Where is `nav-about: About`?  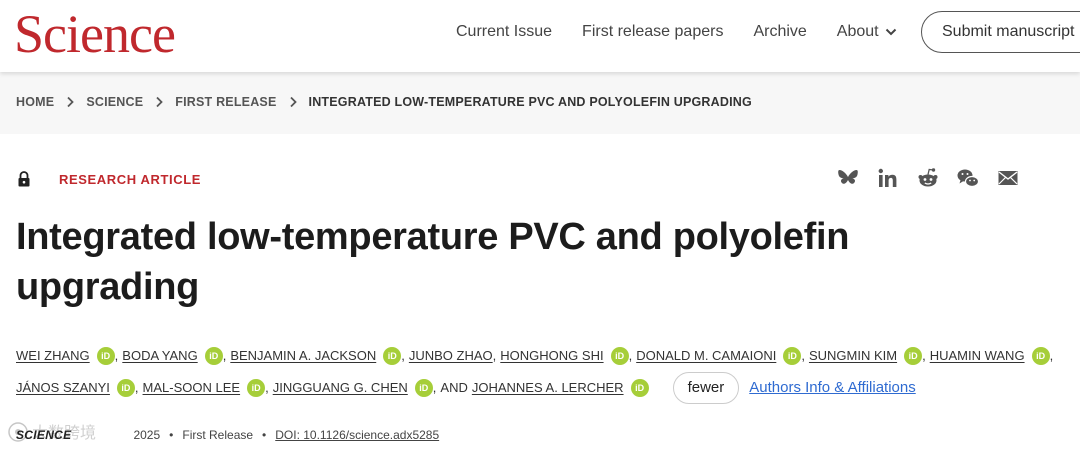
nav-about: About is located at coordinates (867, 32).